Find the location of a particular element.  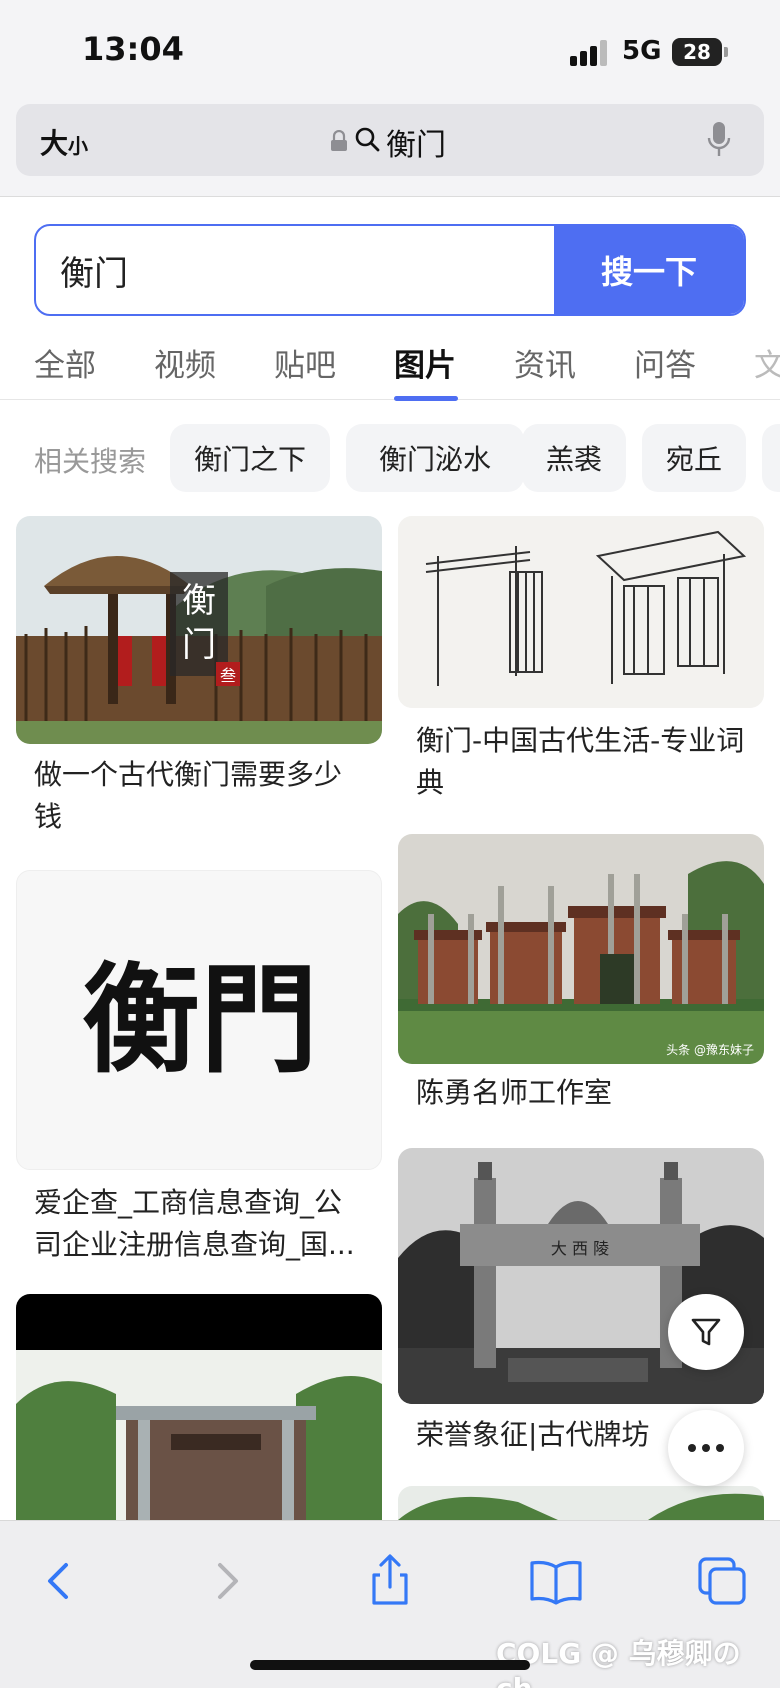

network-type: 5G is located at coordinates (642, 51).